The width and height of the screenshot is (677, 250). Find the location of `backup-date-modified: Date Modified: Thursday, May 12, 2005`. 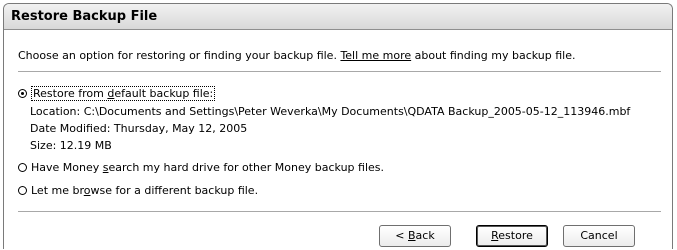

backup-date-modified: Date Modified: Thursday, May 12, 2005 is located at coordinates (139, 128).